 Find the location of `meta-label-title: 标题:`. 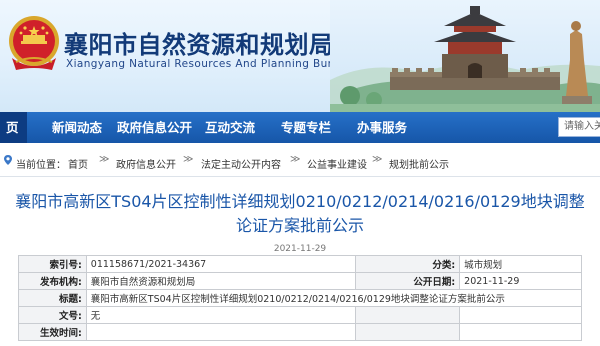

meta-label-title: 标题: is located at coordinates (52, 298).